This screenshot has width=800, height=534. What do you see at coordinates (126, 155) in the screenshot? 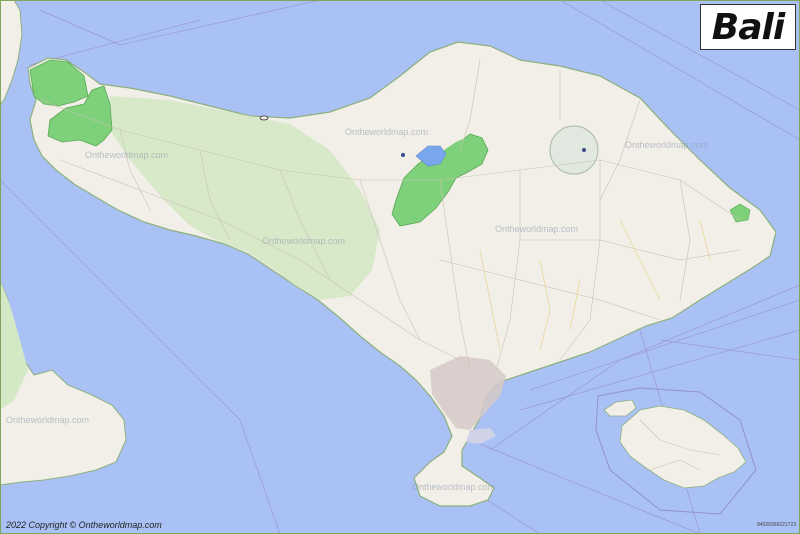
I see `watermark-1: Ontheworldmap.com` at bounding box center [126, 155].